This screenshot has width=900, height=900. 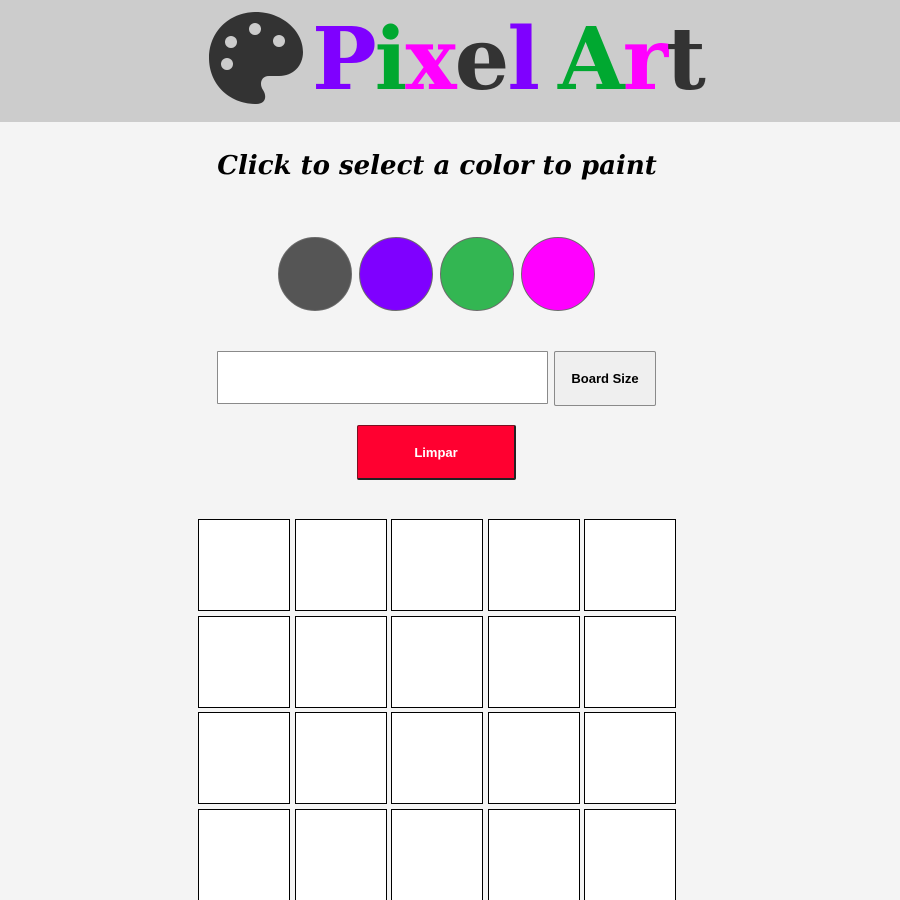 What do you see at coordinates (591, 59) in the screenshot?
I see `title-letter: A` at bounding box center [591, 59].